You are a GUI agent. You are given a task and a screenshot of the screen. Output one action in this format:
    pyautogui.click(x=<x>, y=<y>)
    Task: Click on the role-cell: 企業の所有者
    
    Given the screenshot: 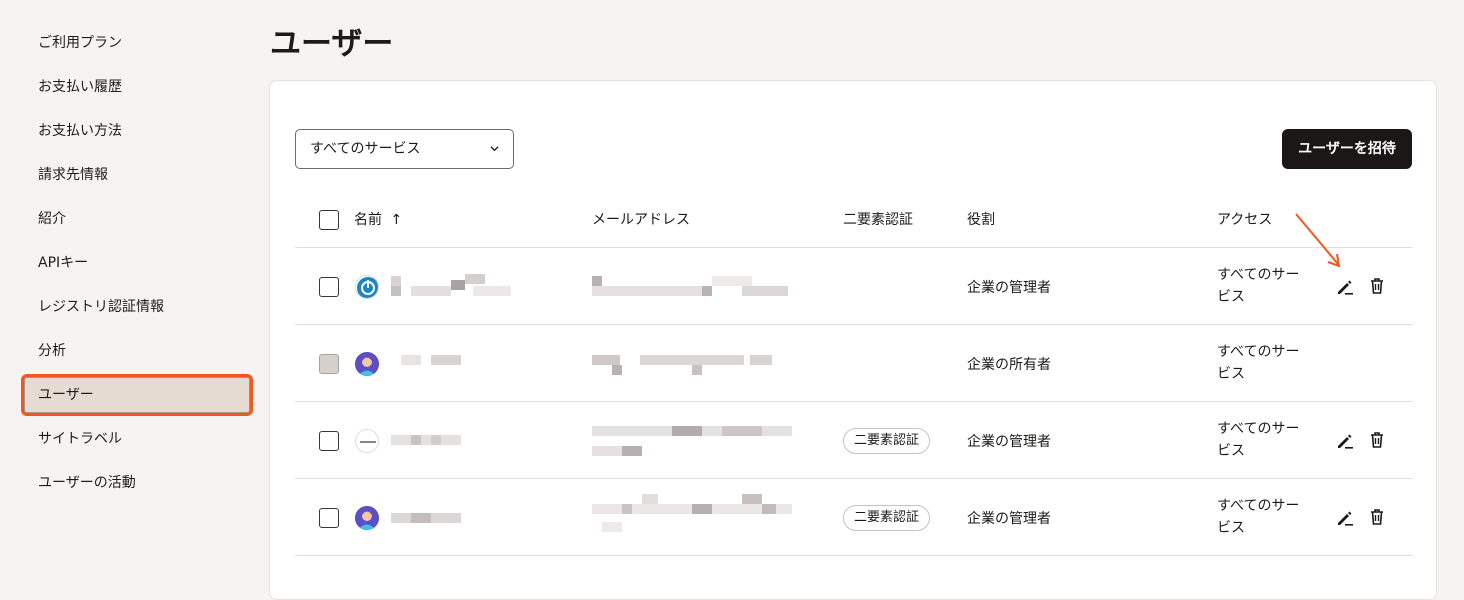 What is the action you would take?
    pyautogui.click(x=1009, y=365)
    